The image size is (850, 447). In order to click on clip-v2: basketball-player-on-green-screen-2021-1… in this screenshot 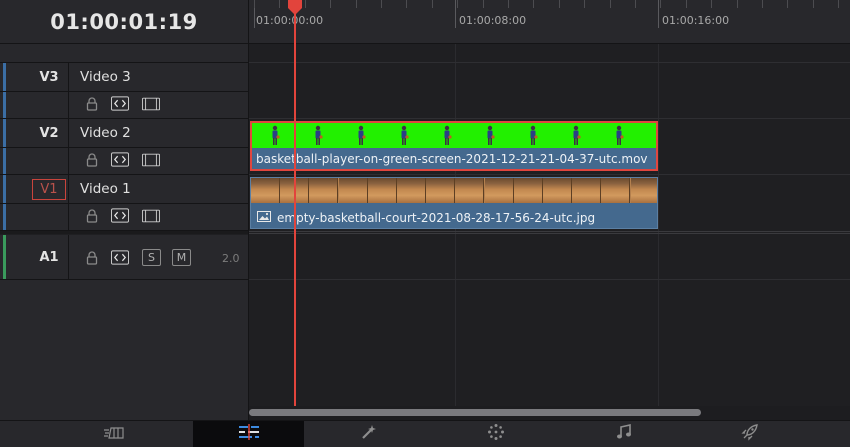, I will do `click(454, 146)`.